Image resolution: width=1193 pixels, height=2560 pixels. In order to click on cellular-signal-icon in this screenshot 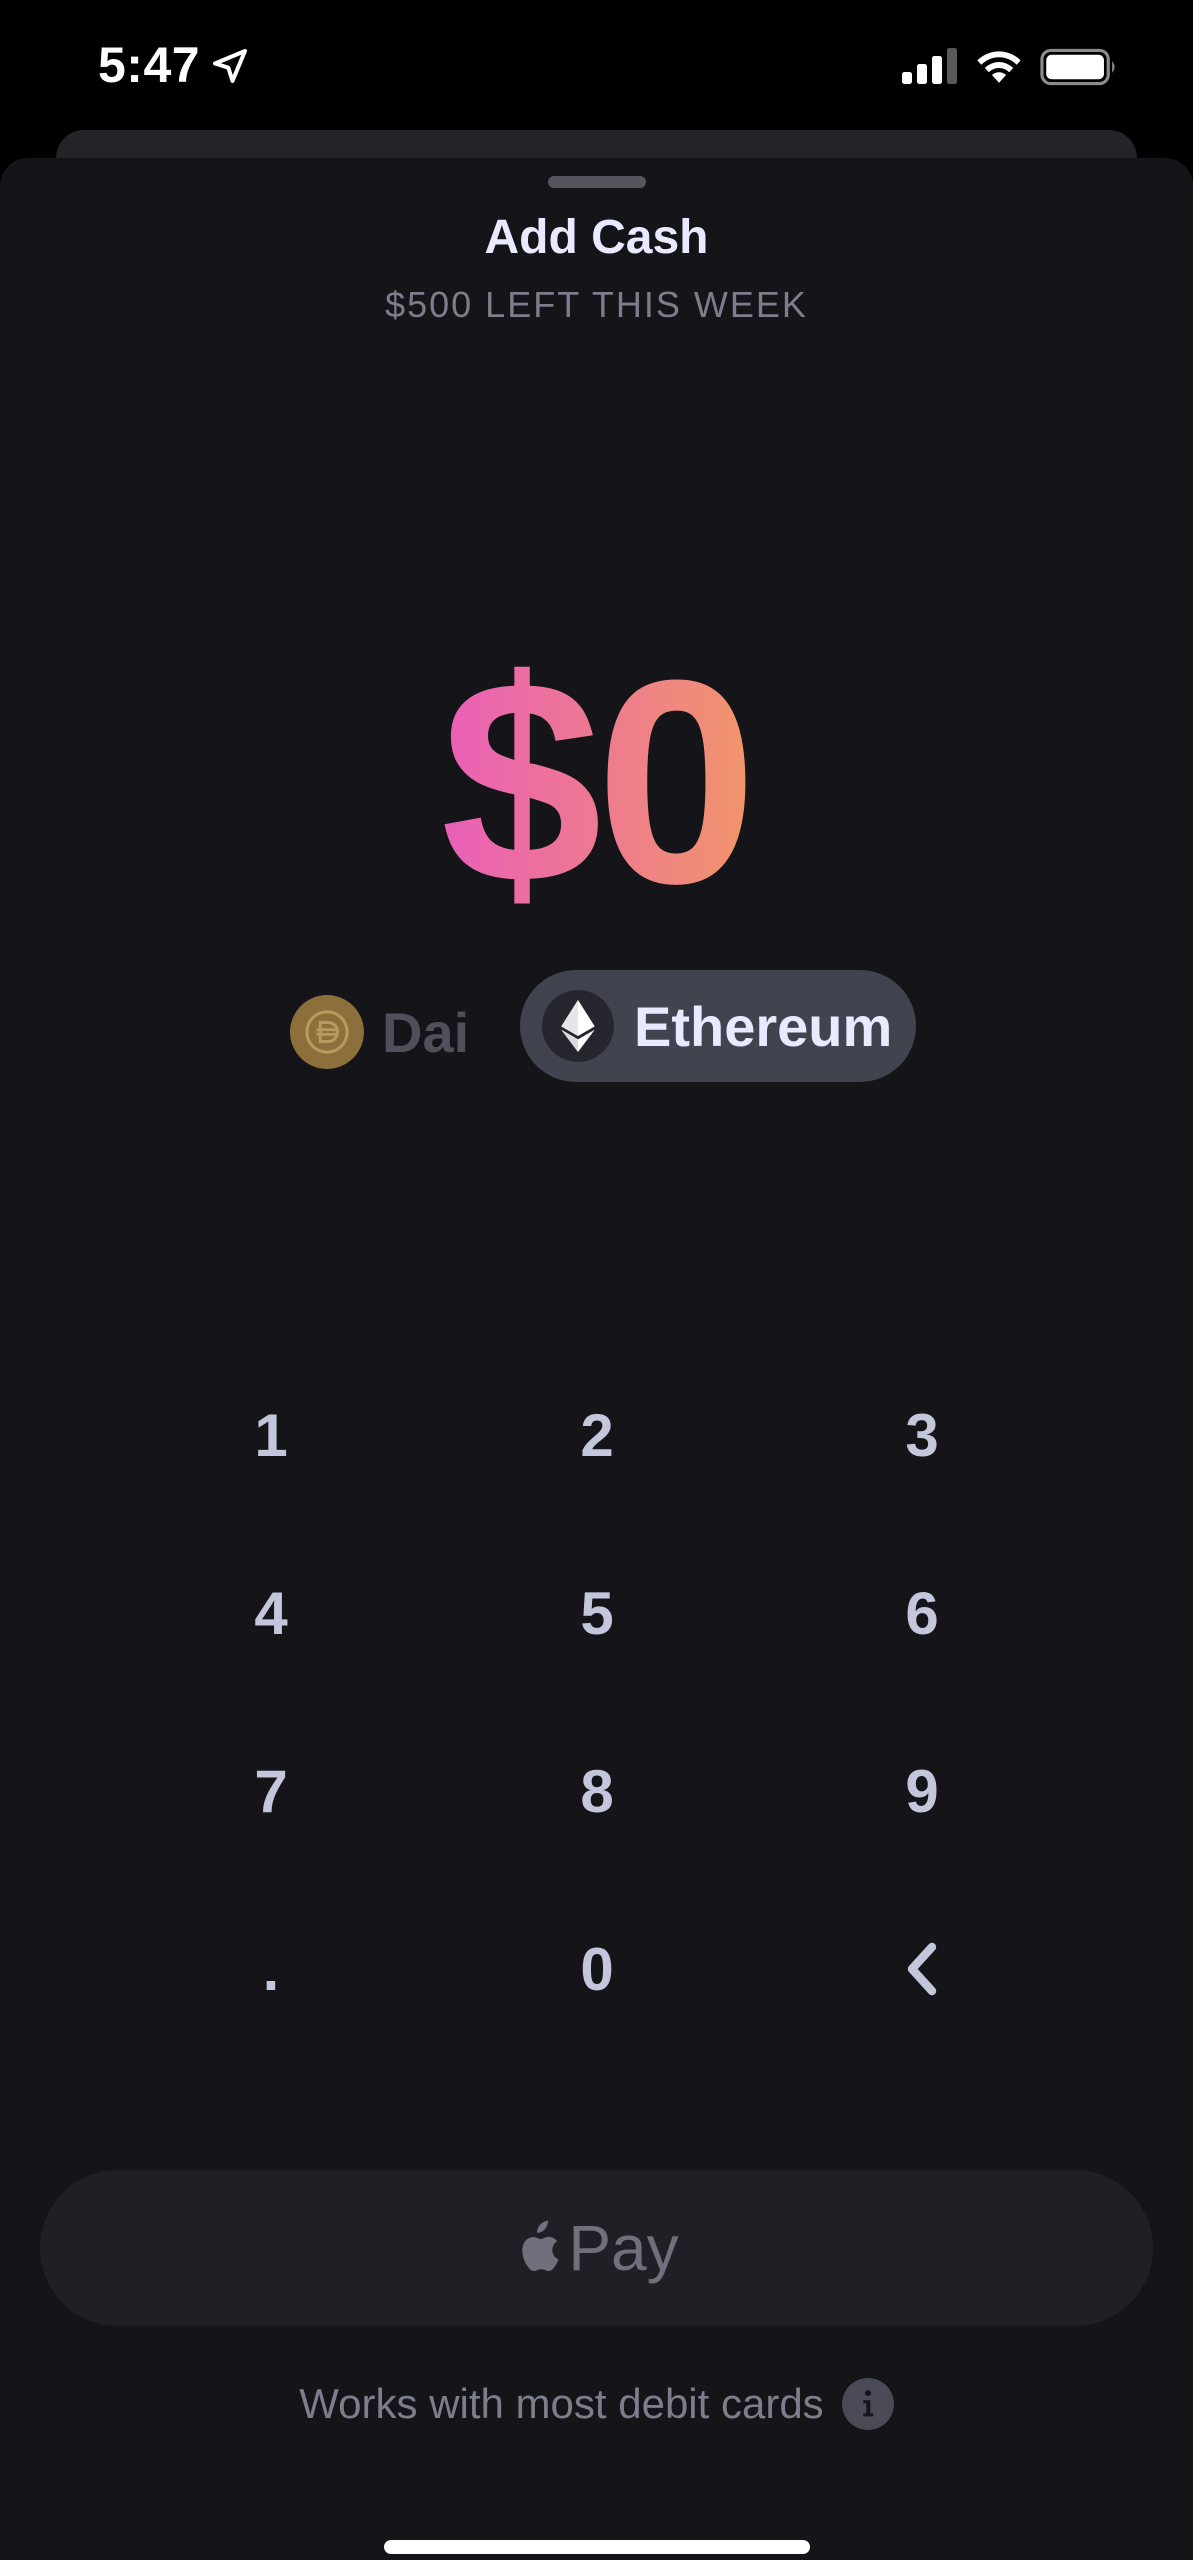, I will do `click(929, 66)`.